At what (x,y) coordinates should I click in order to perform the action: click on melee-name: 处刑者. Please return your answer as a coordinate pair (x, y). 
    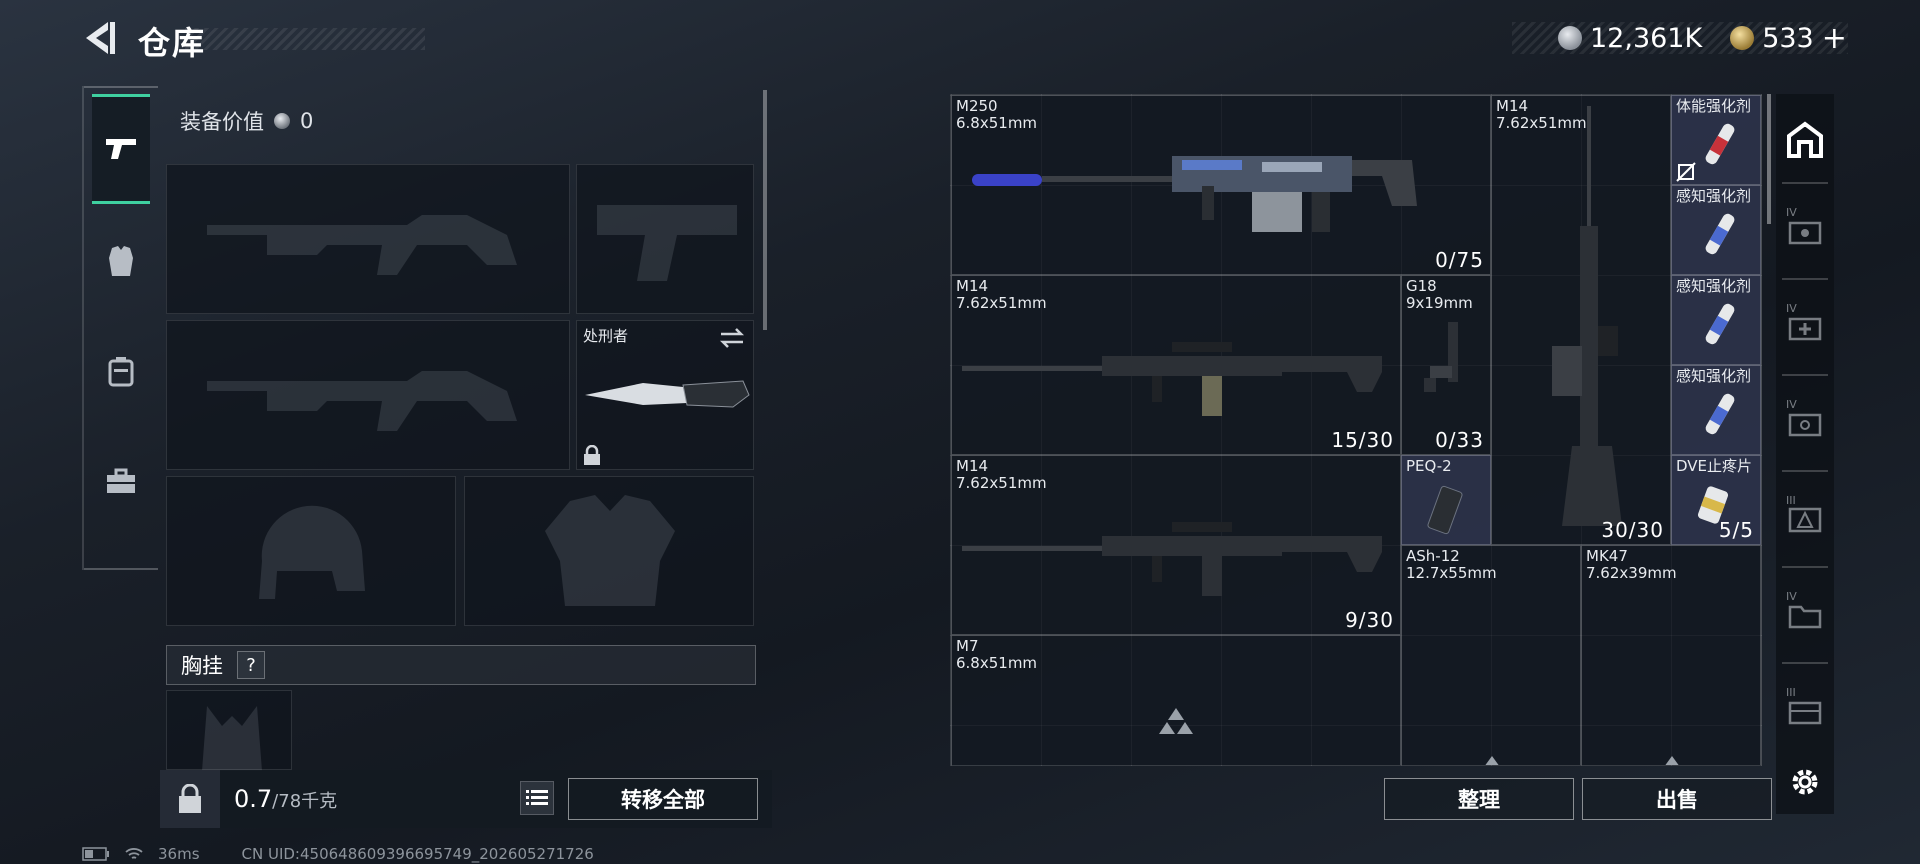
    Looking at the image, I should click on (606, 336).